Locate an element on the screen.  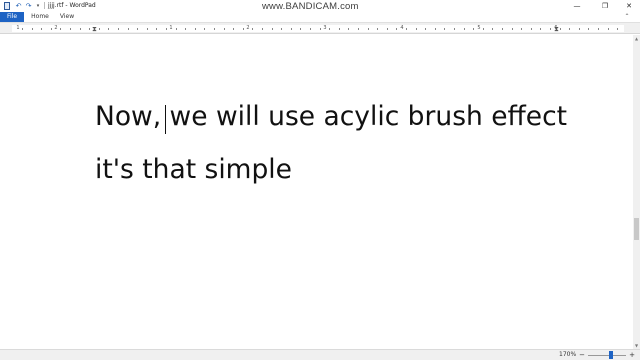
ruler: 1 2 1 2 3 4 5 6 ⧗ ⧗ is located at coordinates (320, 28).